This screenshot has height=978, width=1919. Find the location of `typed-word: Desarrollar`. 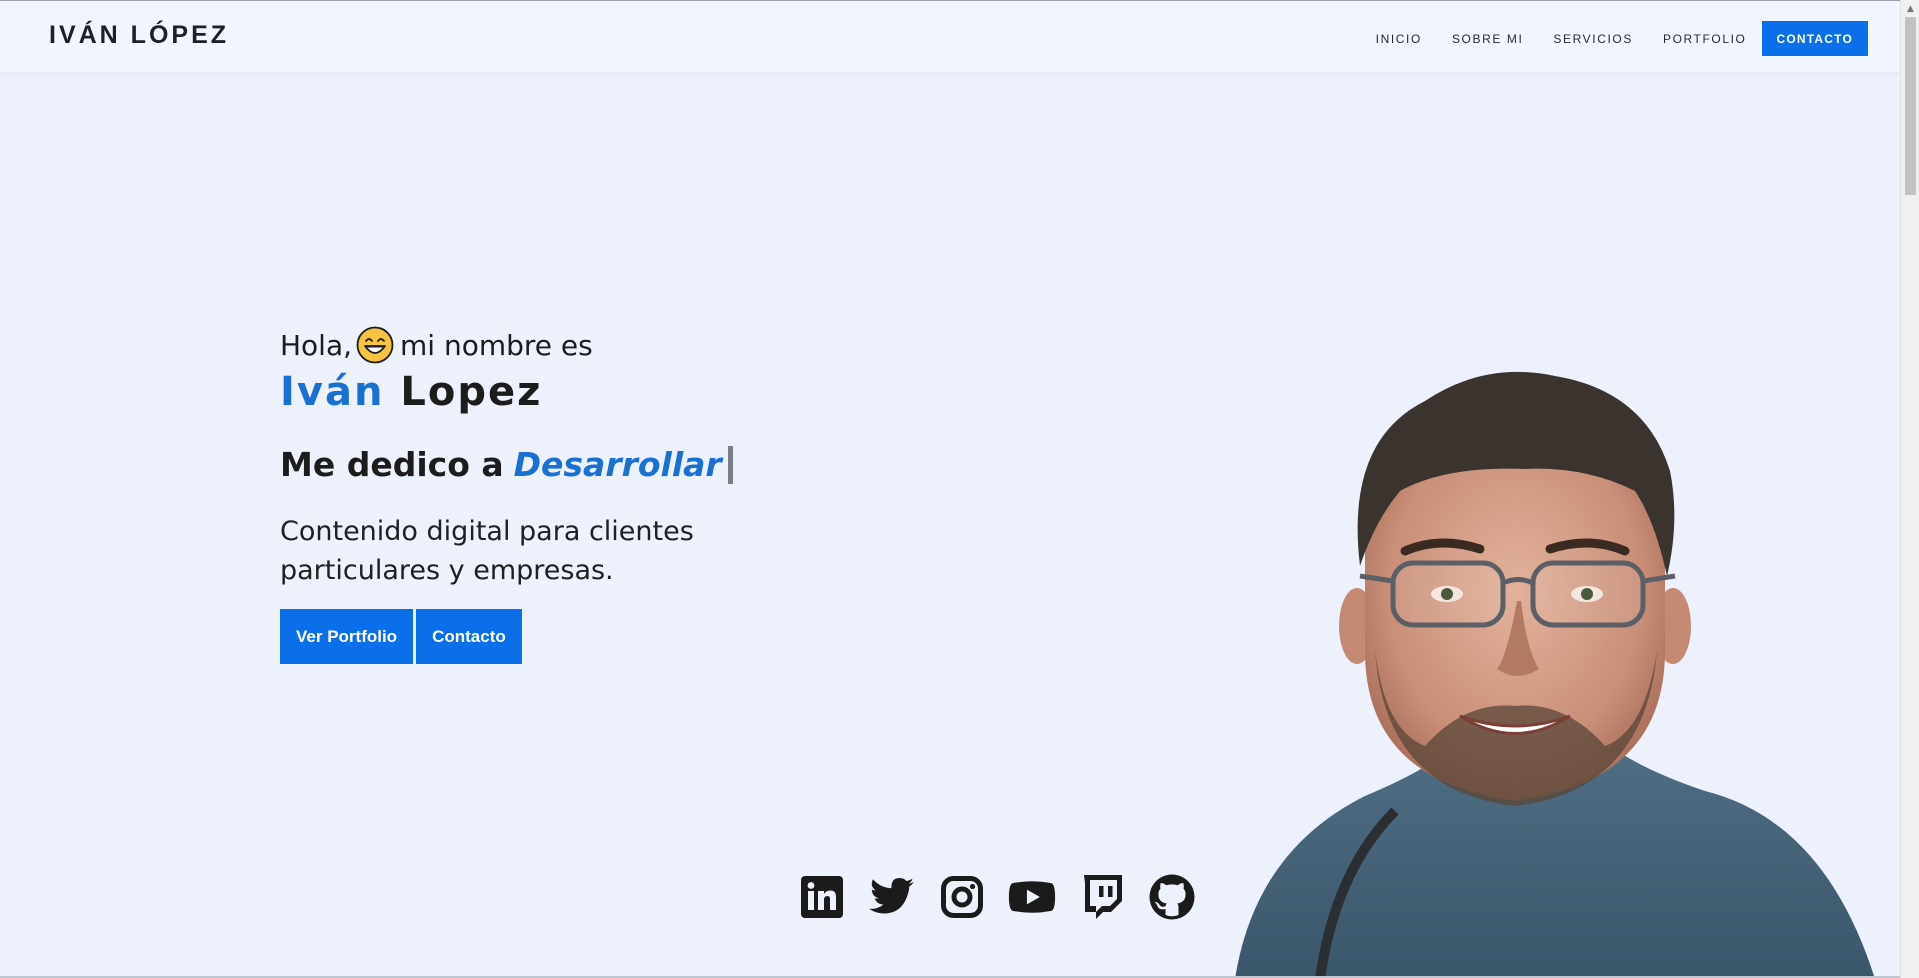

typed-word: Desarrollar is located at coordinates (617, 464).